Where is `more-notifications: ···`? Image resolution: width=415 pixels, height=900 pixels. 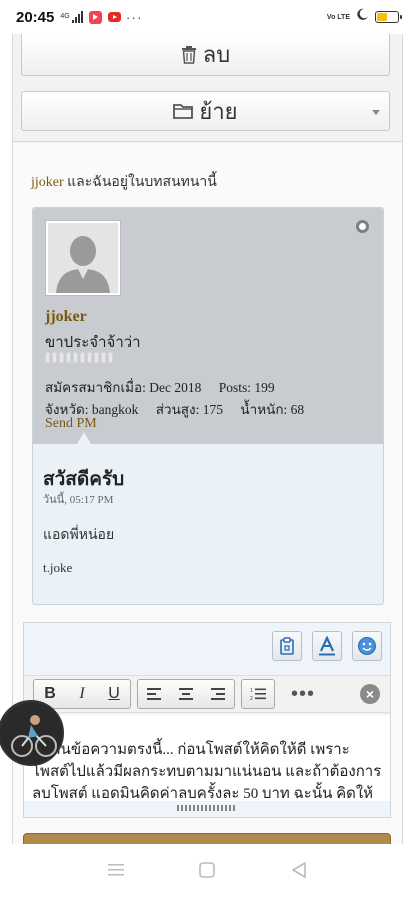 more-notifications: ··· is located at coordinates (134, 17).